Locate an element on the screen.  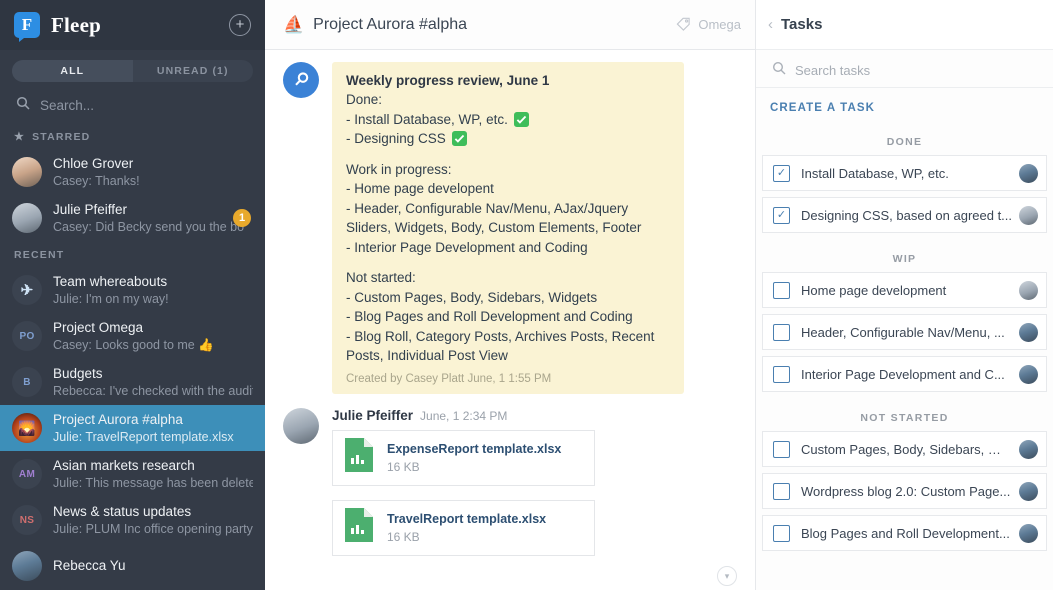
aurora-avatar-icon: 🌄 is located at coordinates (27, 428).